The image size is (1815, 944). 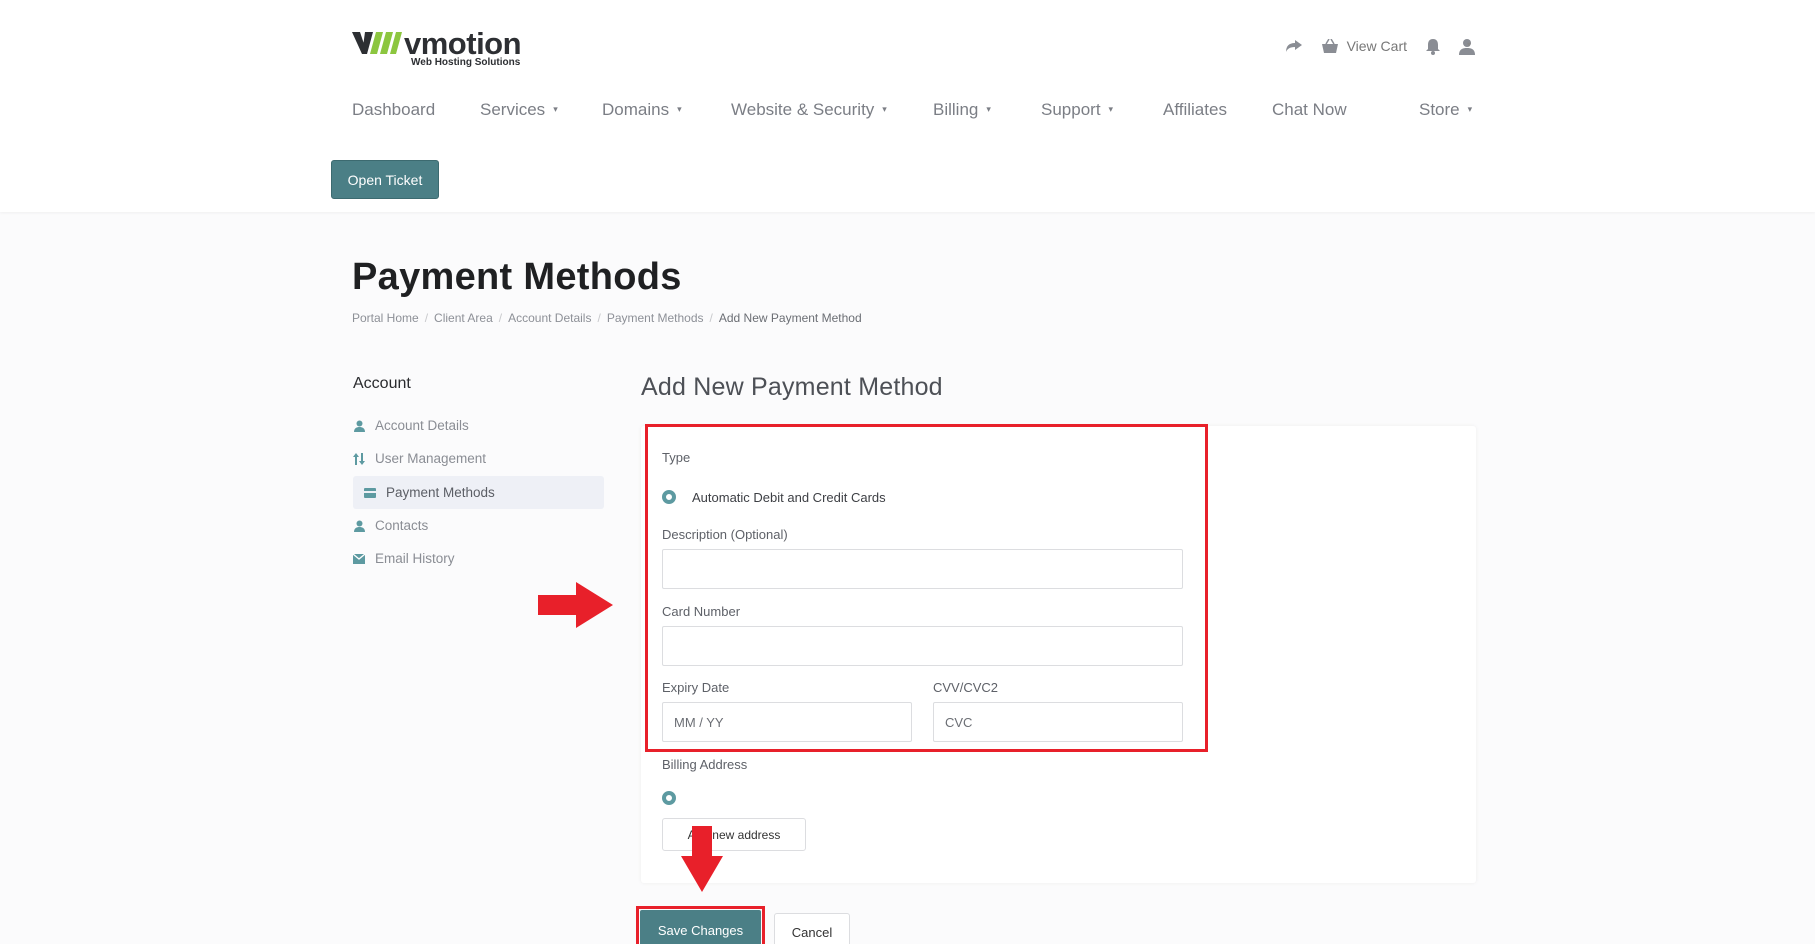 I want to click on card-number-label: Card Number, so click(x=701, y=611).